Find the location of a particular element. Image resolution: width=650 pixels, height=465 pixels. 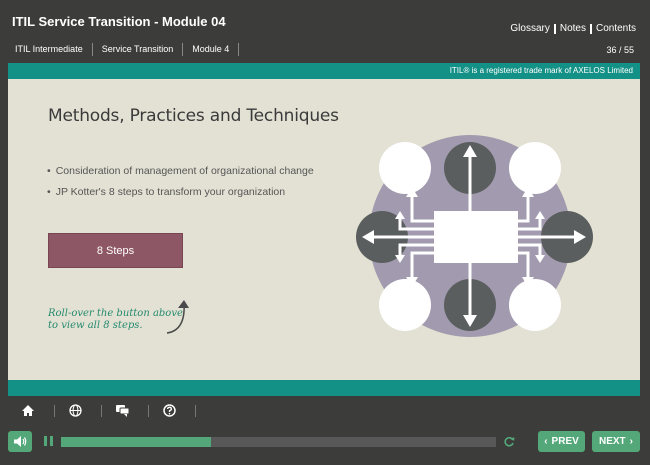

slide-title: Methods, Practices and Techniques is located at coordinates (193, 116).